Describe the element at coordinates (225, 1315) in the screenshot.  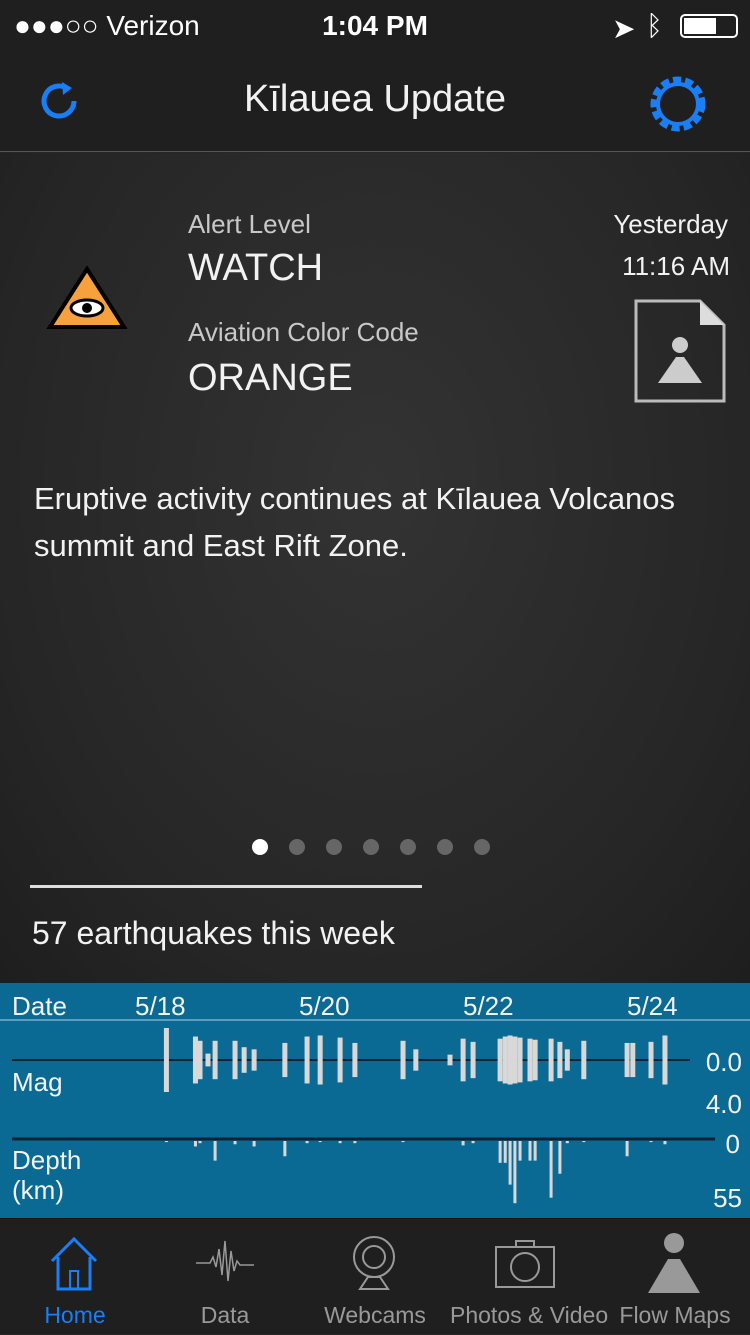
I see `tab-label: Data` at that location.